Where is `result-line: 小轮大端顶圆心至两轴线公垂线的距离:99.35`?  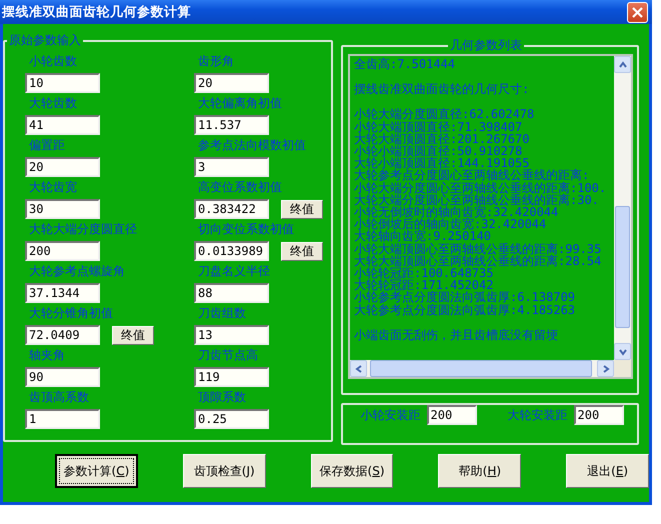 result-line: 小轮大端顶圆心至两轴线公垂线的距离:99.35 is located at coordinates (478, 248).